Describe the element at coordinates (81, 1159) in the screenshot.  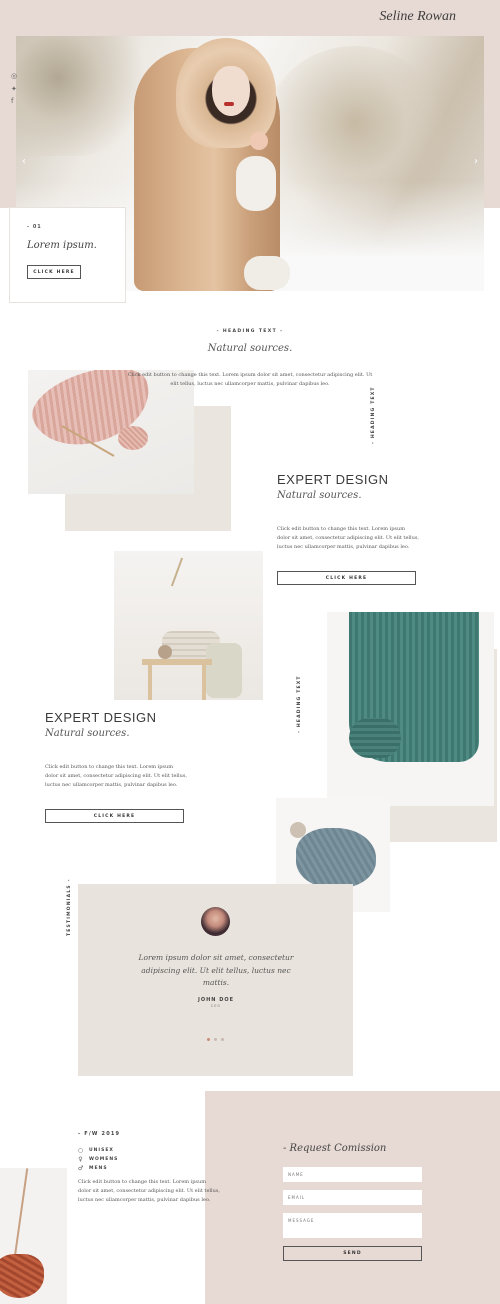
I see `female-icon: ♀` at that location.